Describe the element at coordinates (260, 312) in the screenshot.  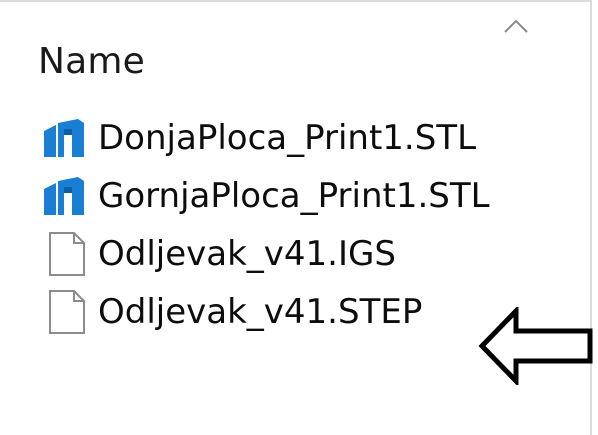
I see `file-name: Odljevak_v41.STEP` at that location.